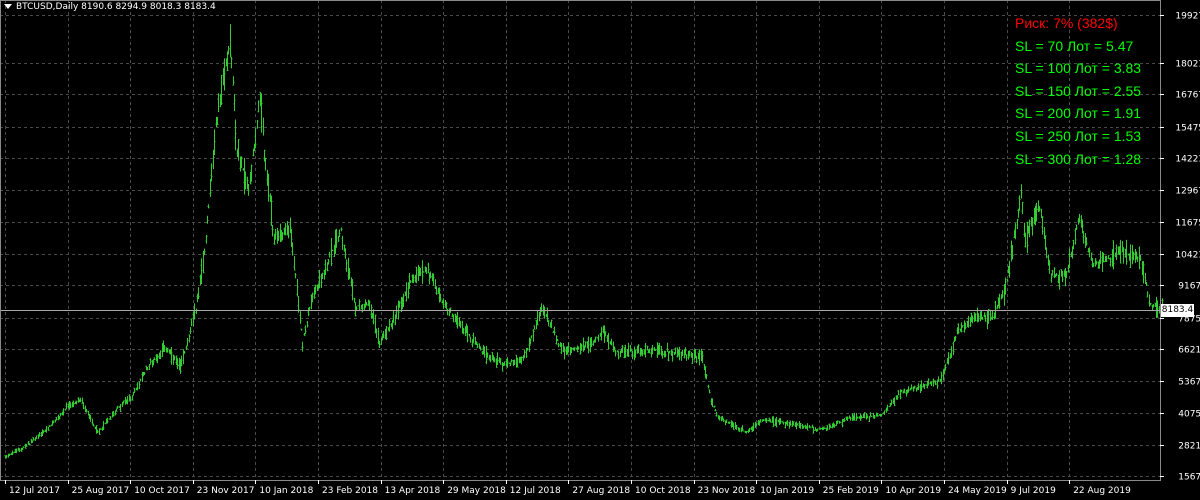 Image resolution: width=1200 pixels, height=500 pixels. What do you see at coordinates (1187, 65) in the screenshot?
I see `price-tick-label: 18021.0` at bounding box center [1187, 65].